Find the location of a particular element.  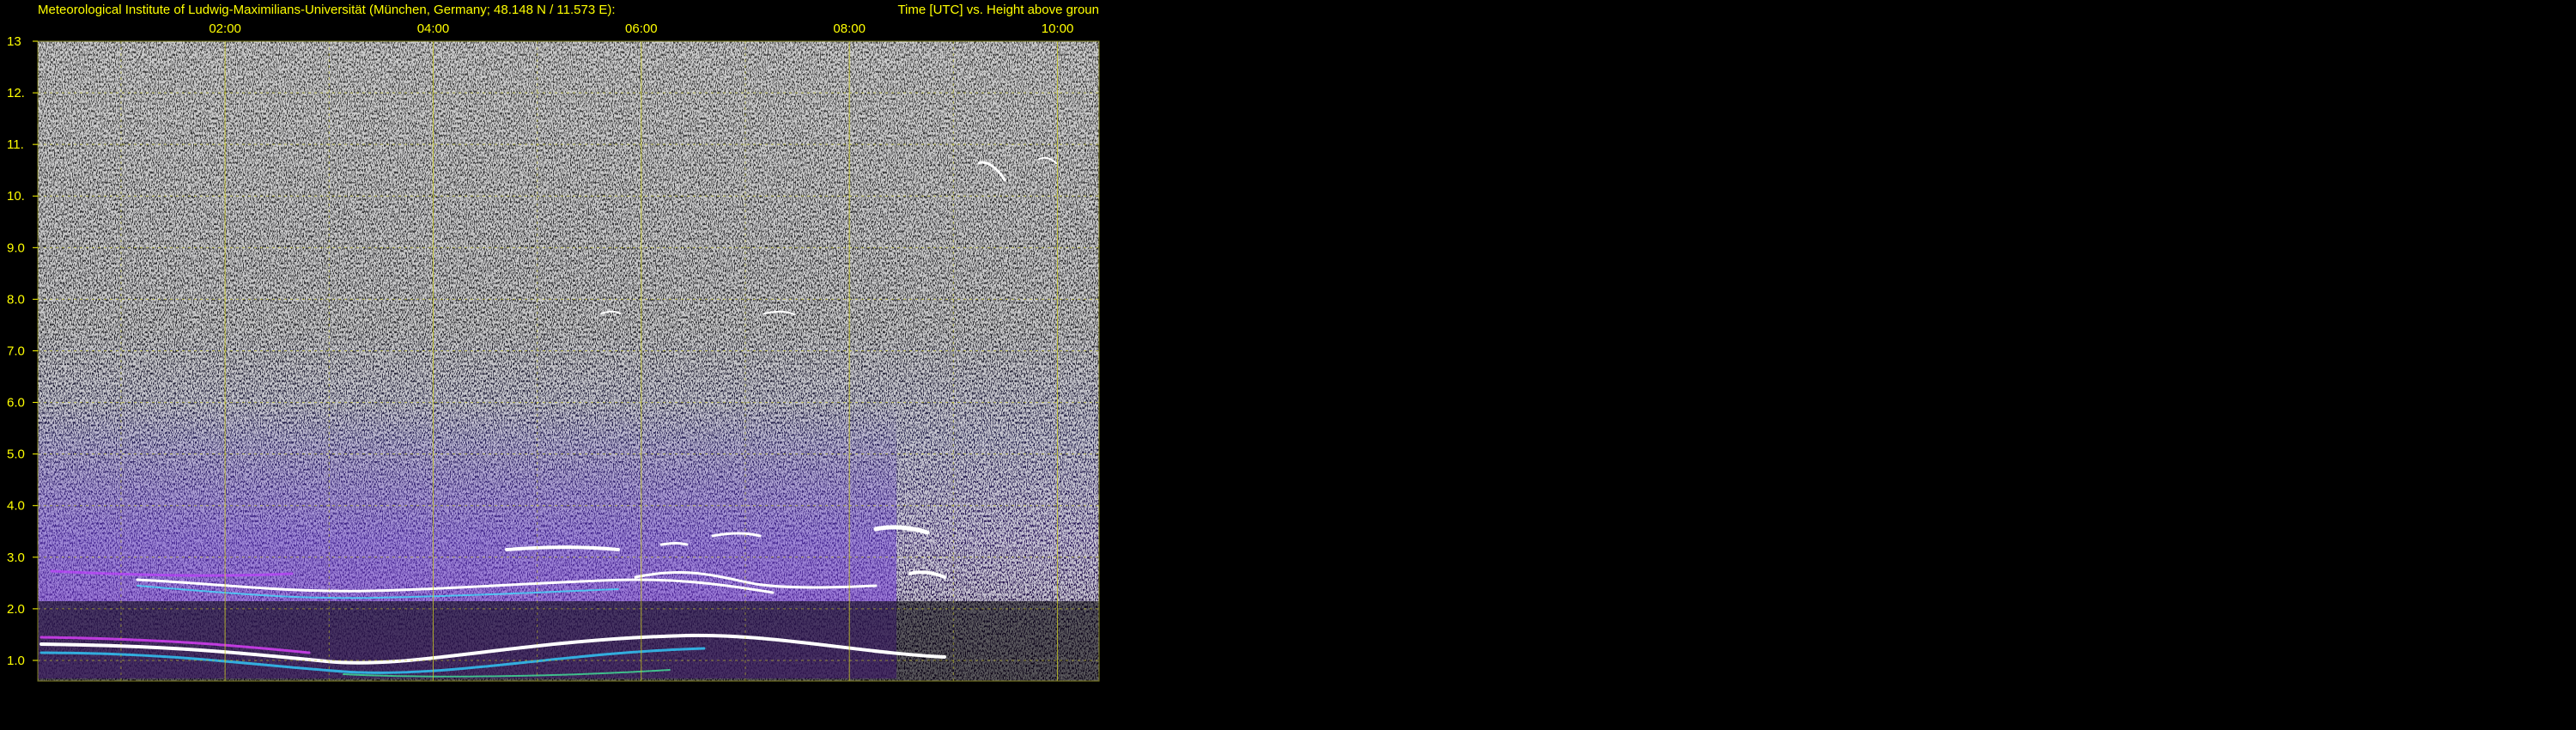

y-tick-label: 9.0 is located at coordinates (16, 247).